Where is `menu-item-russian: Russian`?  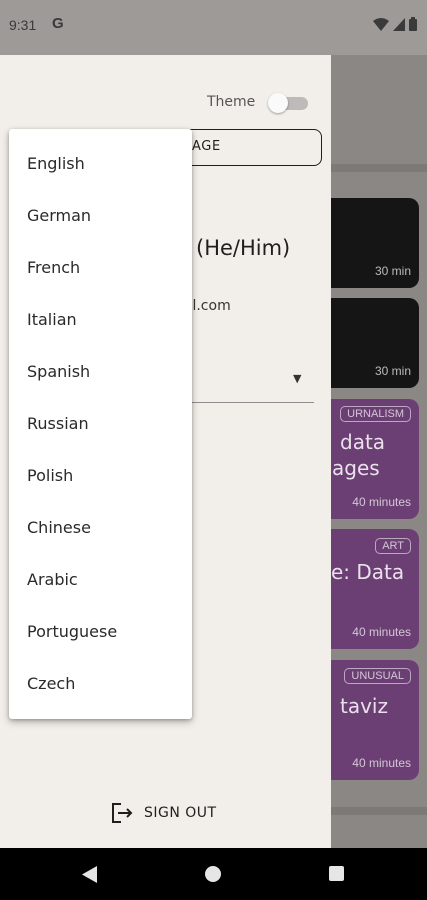
menu-item-russian: Russian is located at coordinates (100, 423).